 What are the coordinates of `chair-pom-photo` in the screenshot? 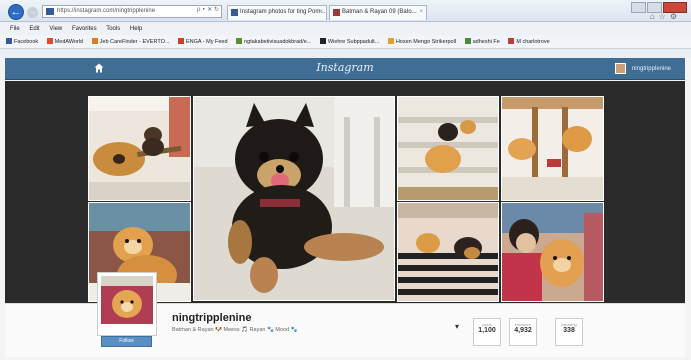 It's located at (552, 148).